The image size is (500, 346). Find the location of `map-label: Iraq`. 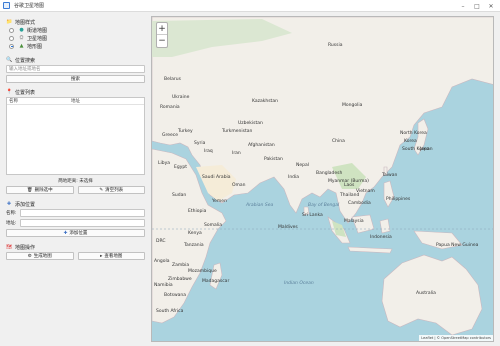

map-label: Iraq is located at coordinates (208, 151).